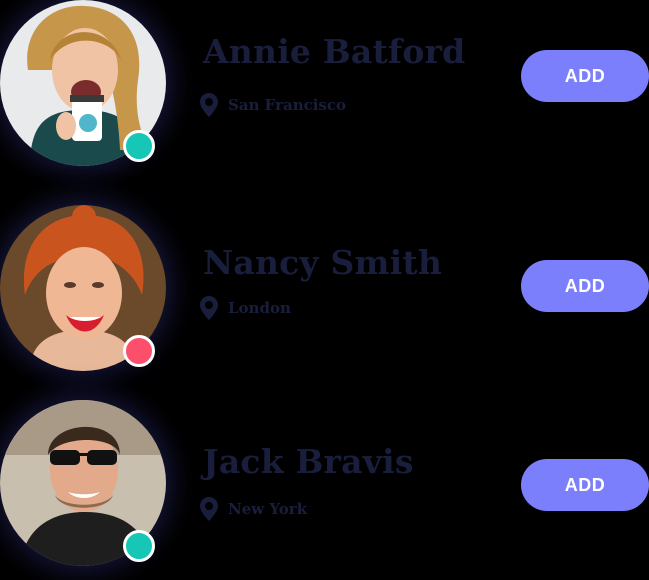  I want to click on contact-name: Jack Bravis, so click(308, 461).